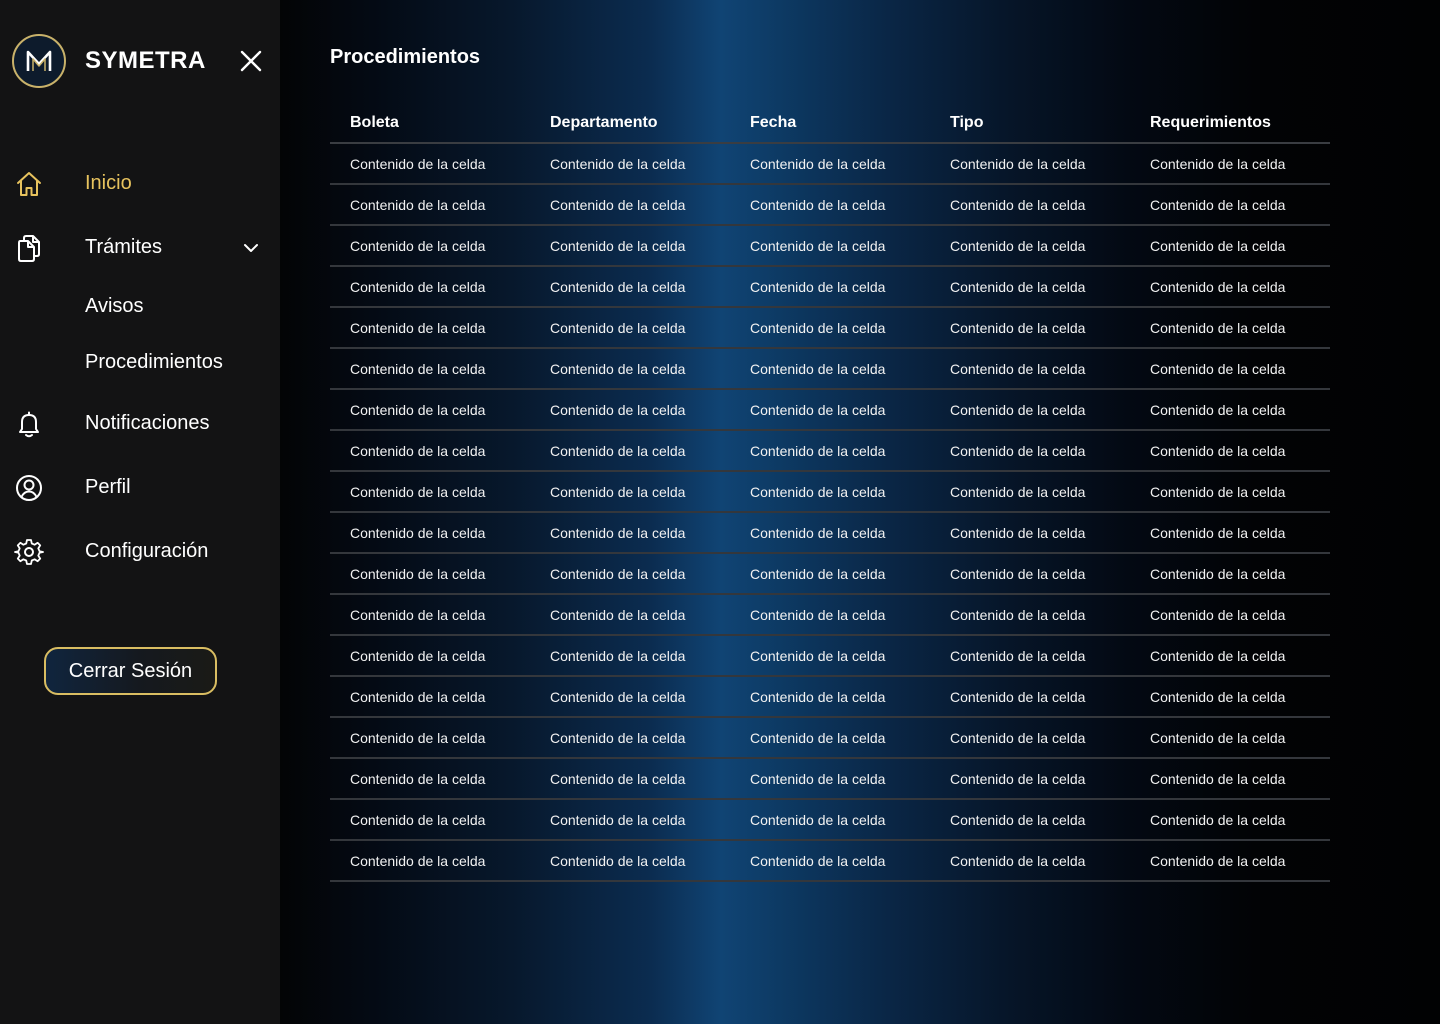 The height and width of the screenshot is (1024, 1440). What do you see at coordinates (29, 488) in the screenshot?
I see `user-circle-icon` at bounding box center [29, 488].